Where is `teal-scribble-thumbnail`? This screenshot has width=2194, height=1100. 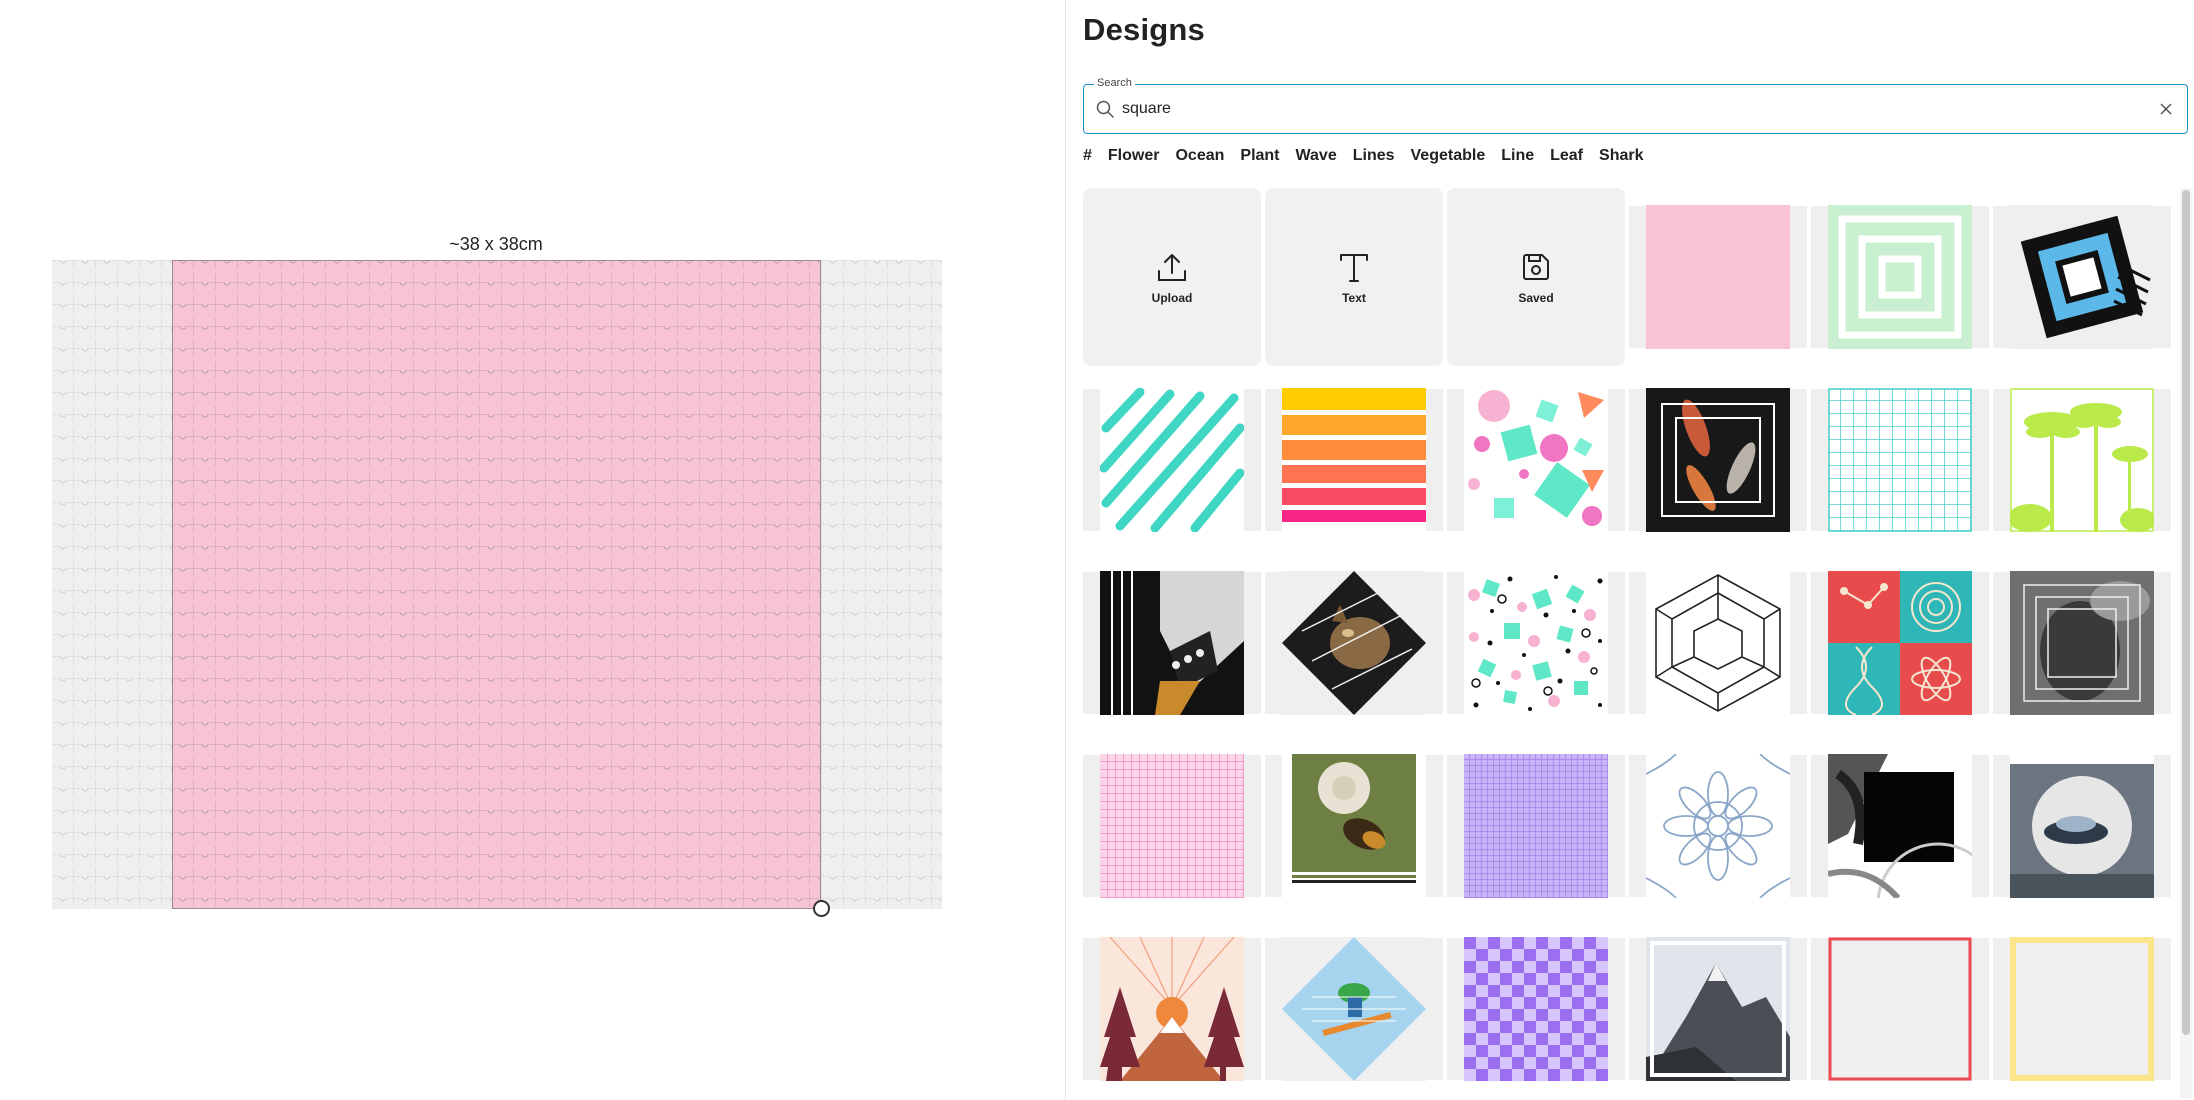
teal-scribble-thumbnail is located at coordinates (1172, 460).